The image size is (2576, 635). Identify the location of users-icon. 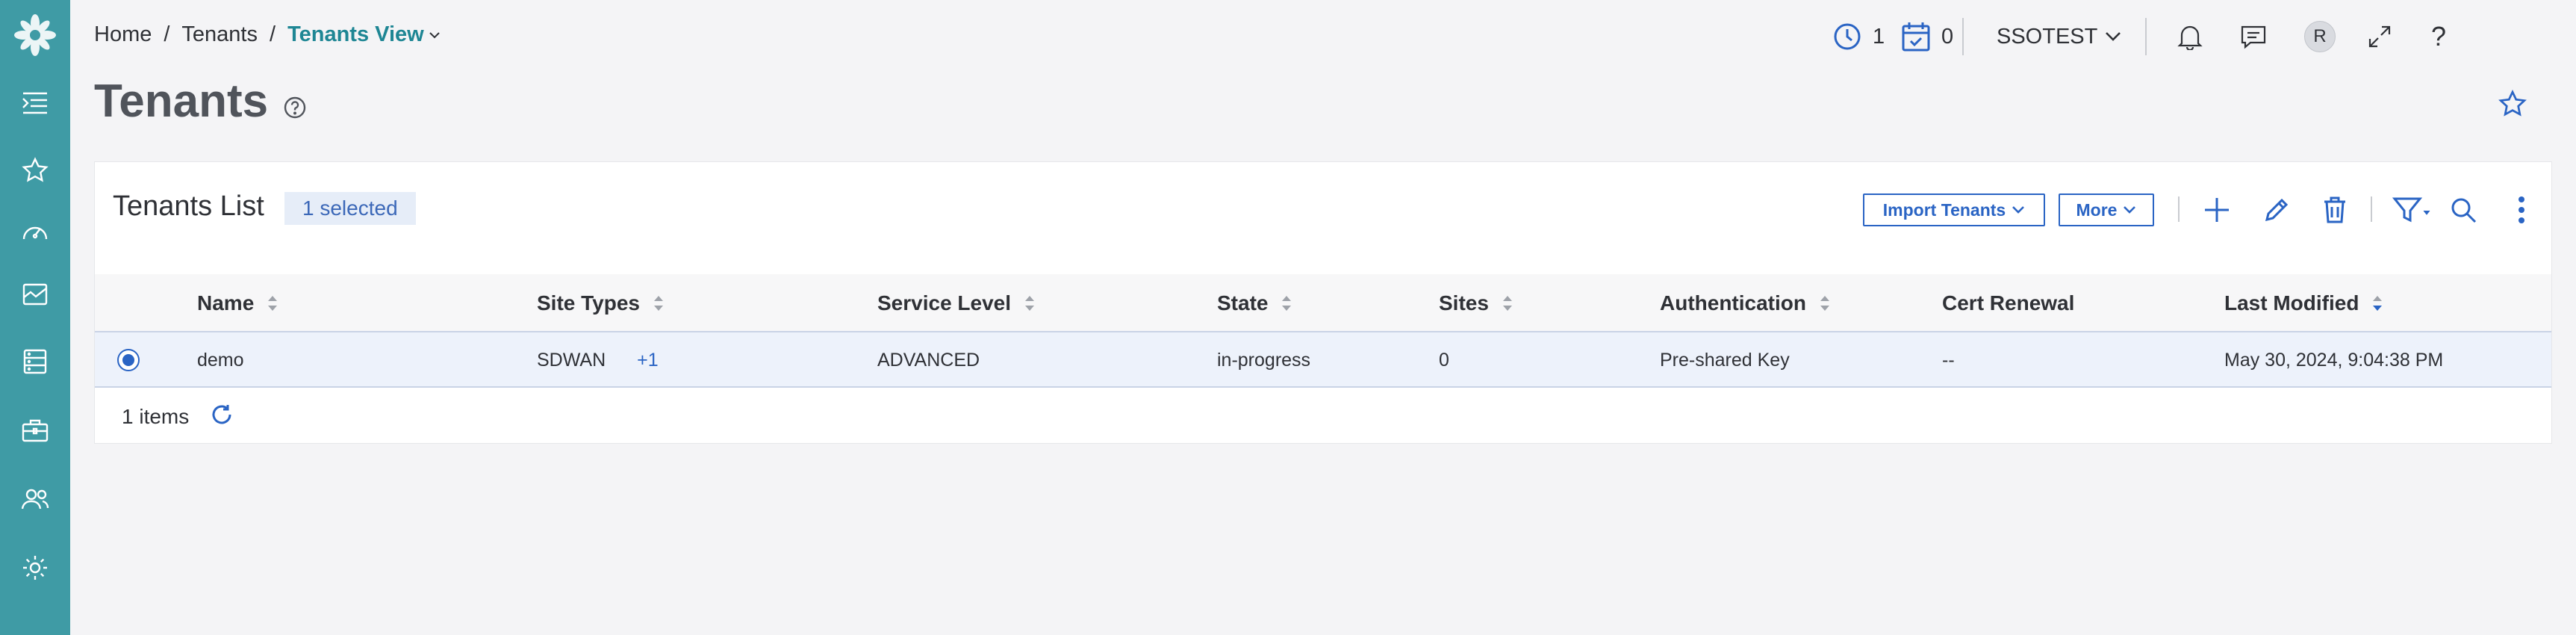
(35, 499).